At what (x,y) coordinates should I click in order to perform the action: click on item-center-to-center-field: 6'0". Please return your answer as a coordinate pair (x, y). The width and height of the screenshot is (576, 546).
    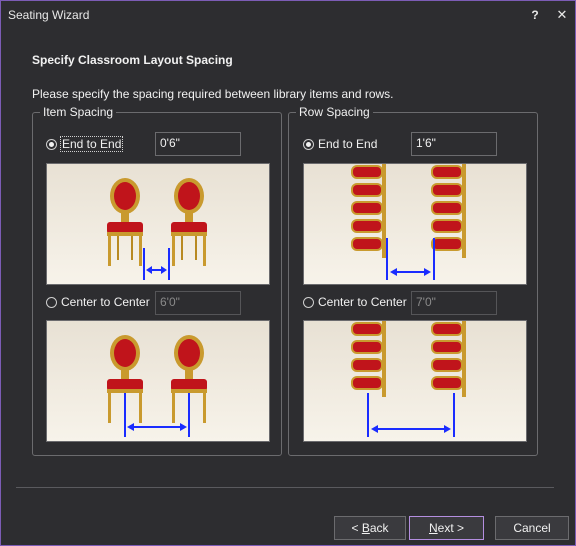
    Looking at the image, I should click on (198, 303).